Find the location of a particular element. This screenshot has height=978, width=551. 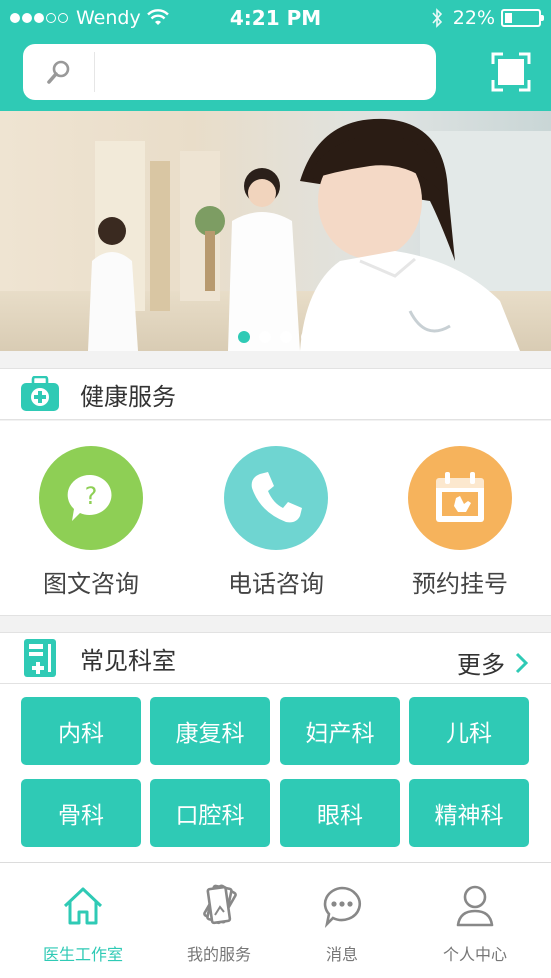

battery-percent: 22% is located at coordinates (473, 18).